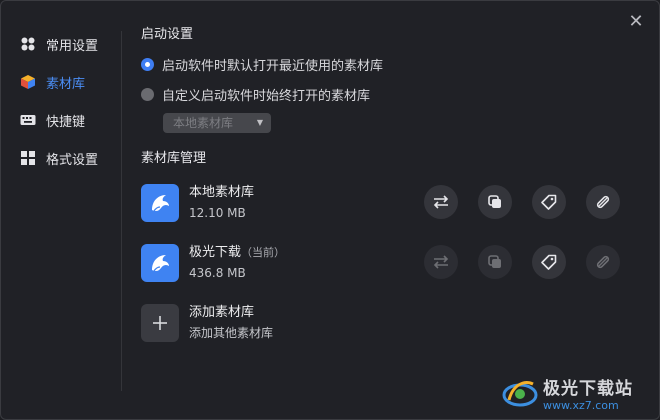 This screenshot has height=420, width=660. I want to click on copy-library-button, so click(495, 202).